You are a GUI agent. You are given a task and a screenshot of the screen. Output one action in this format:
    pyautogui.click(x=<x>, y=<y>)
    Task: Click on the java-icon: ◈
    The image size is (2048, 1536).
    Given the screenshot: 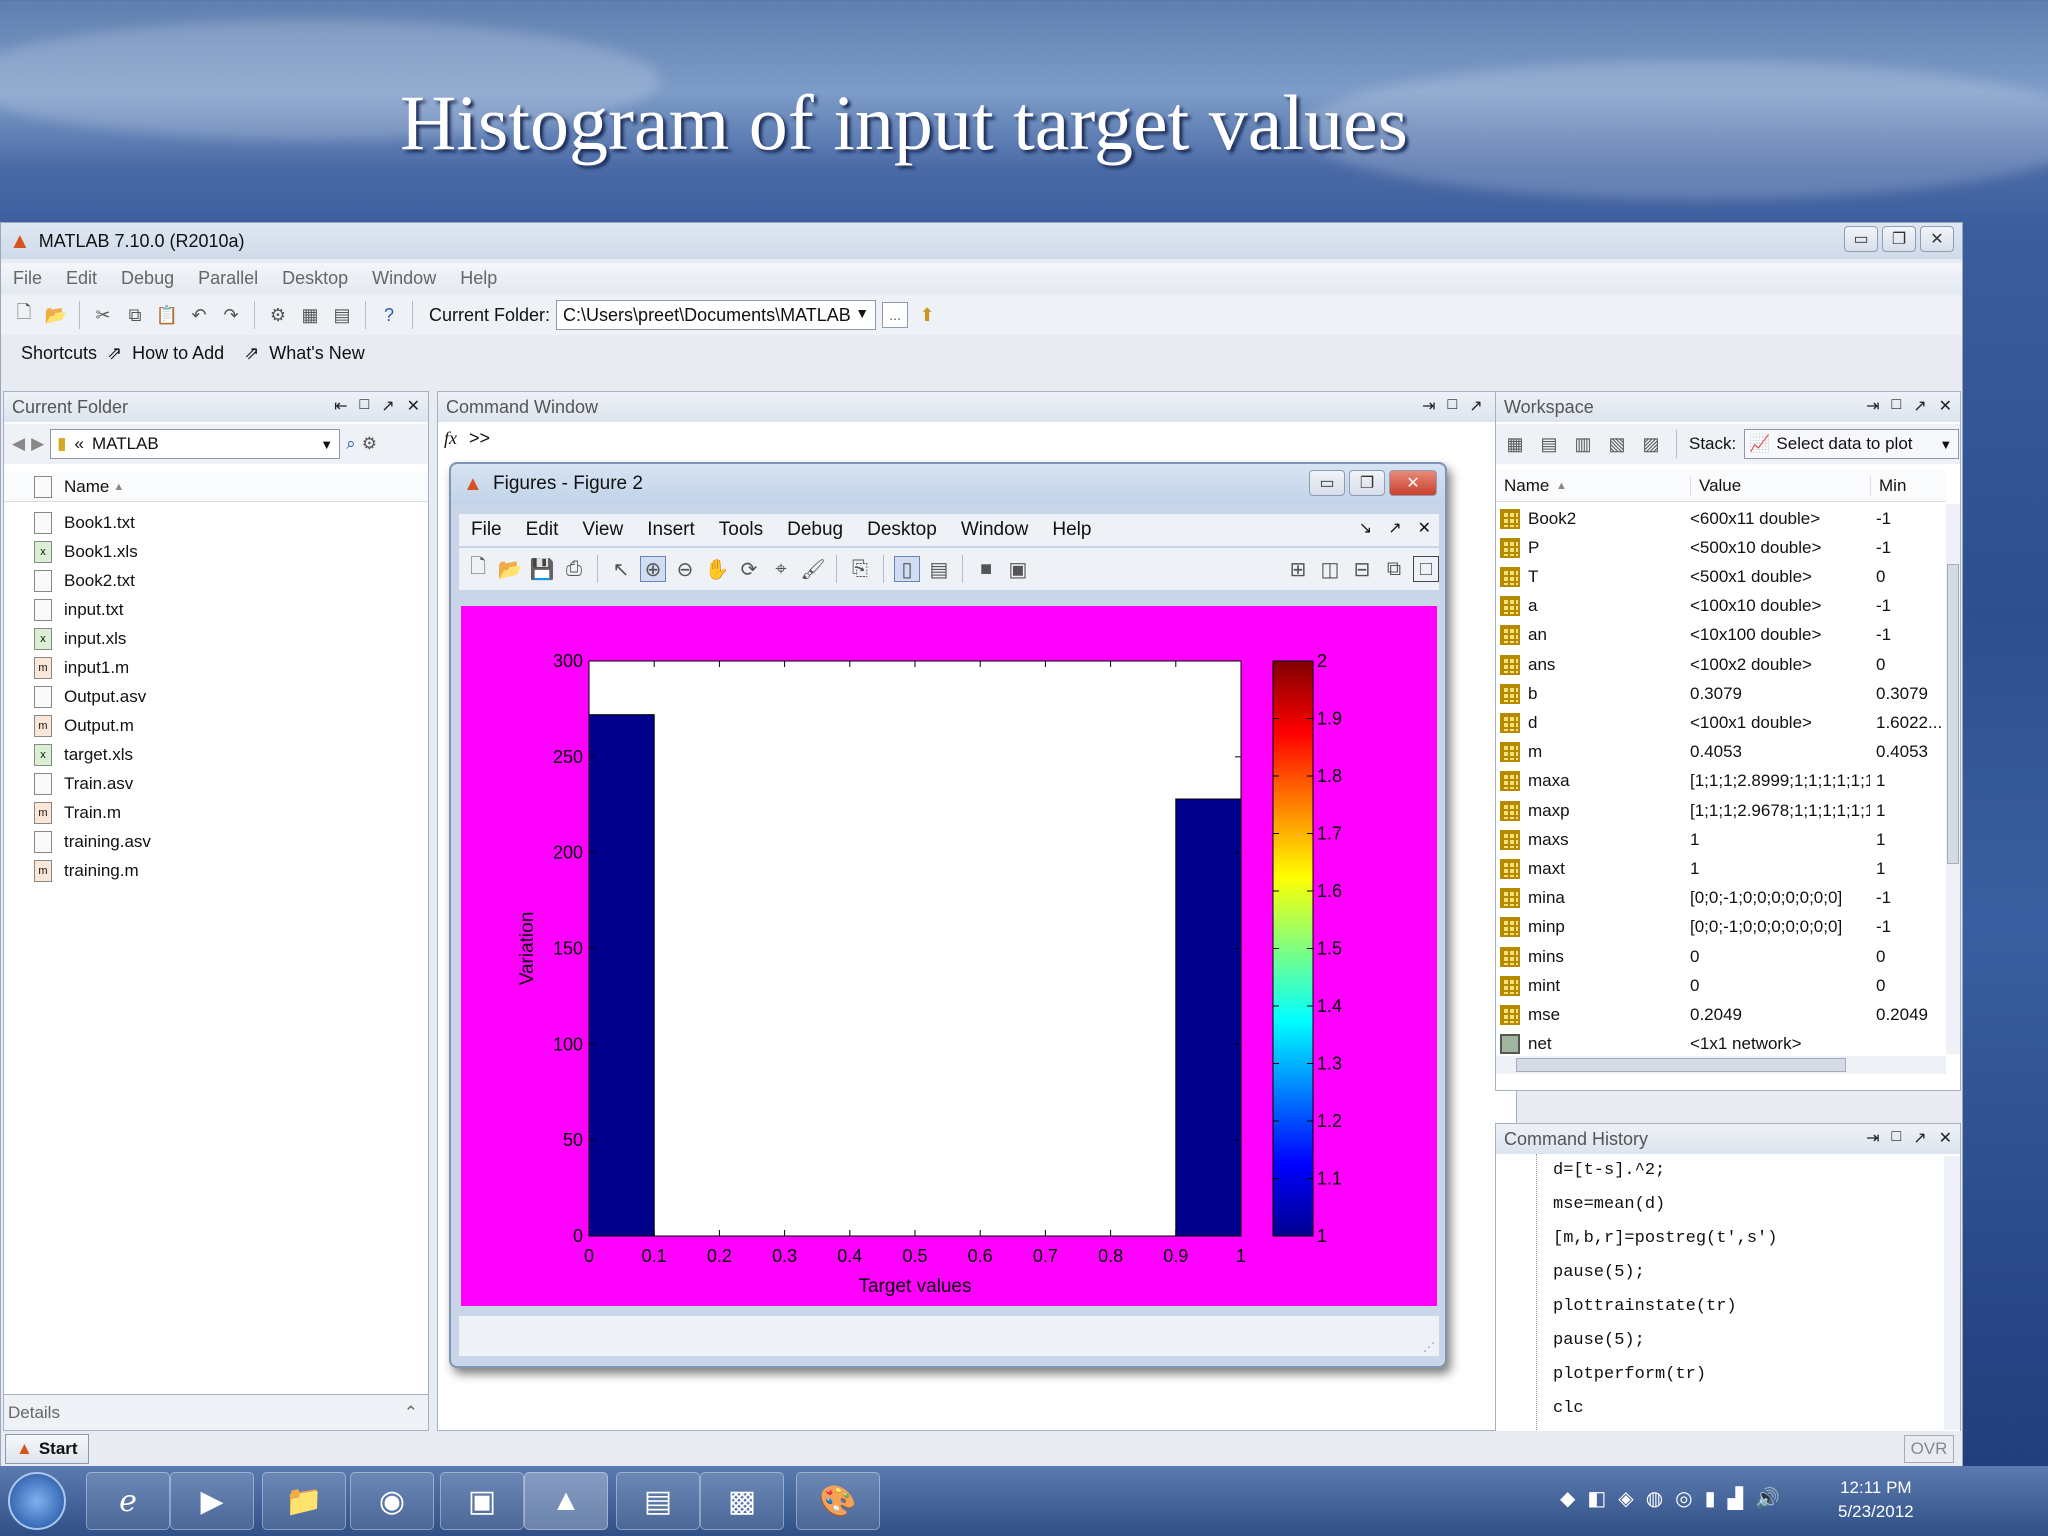 What is the action you would take?
    pyautogui.click(x=1625, y=1498)
    